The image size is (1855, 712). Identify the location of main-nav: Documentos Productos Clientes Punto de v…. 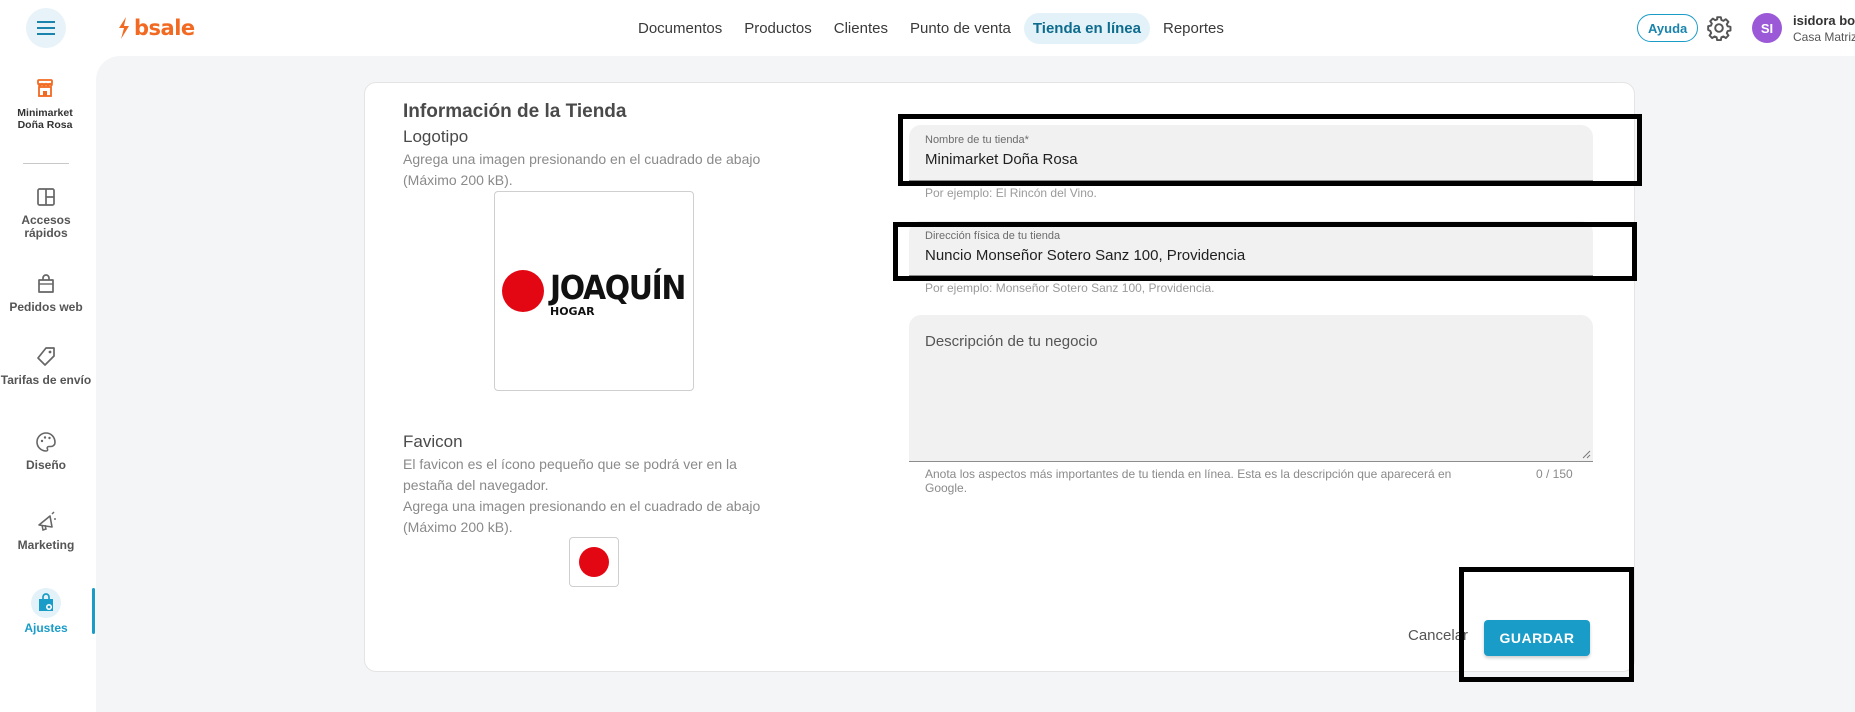
(931, 28).